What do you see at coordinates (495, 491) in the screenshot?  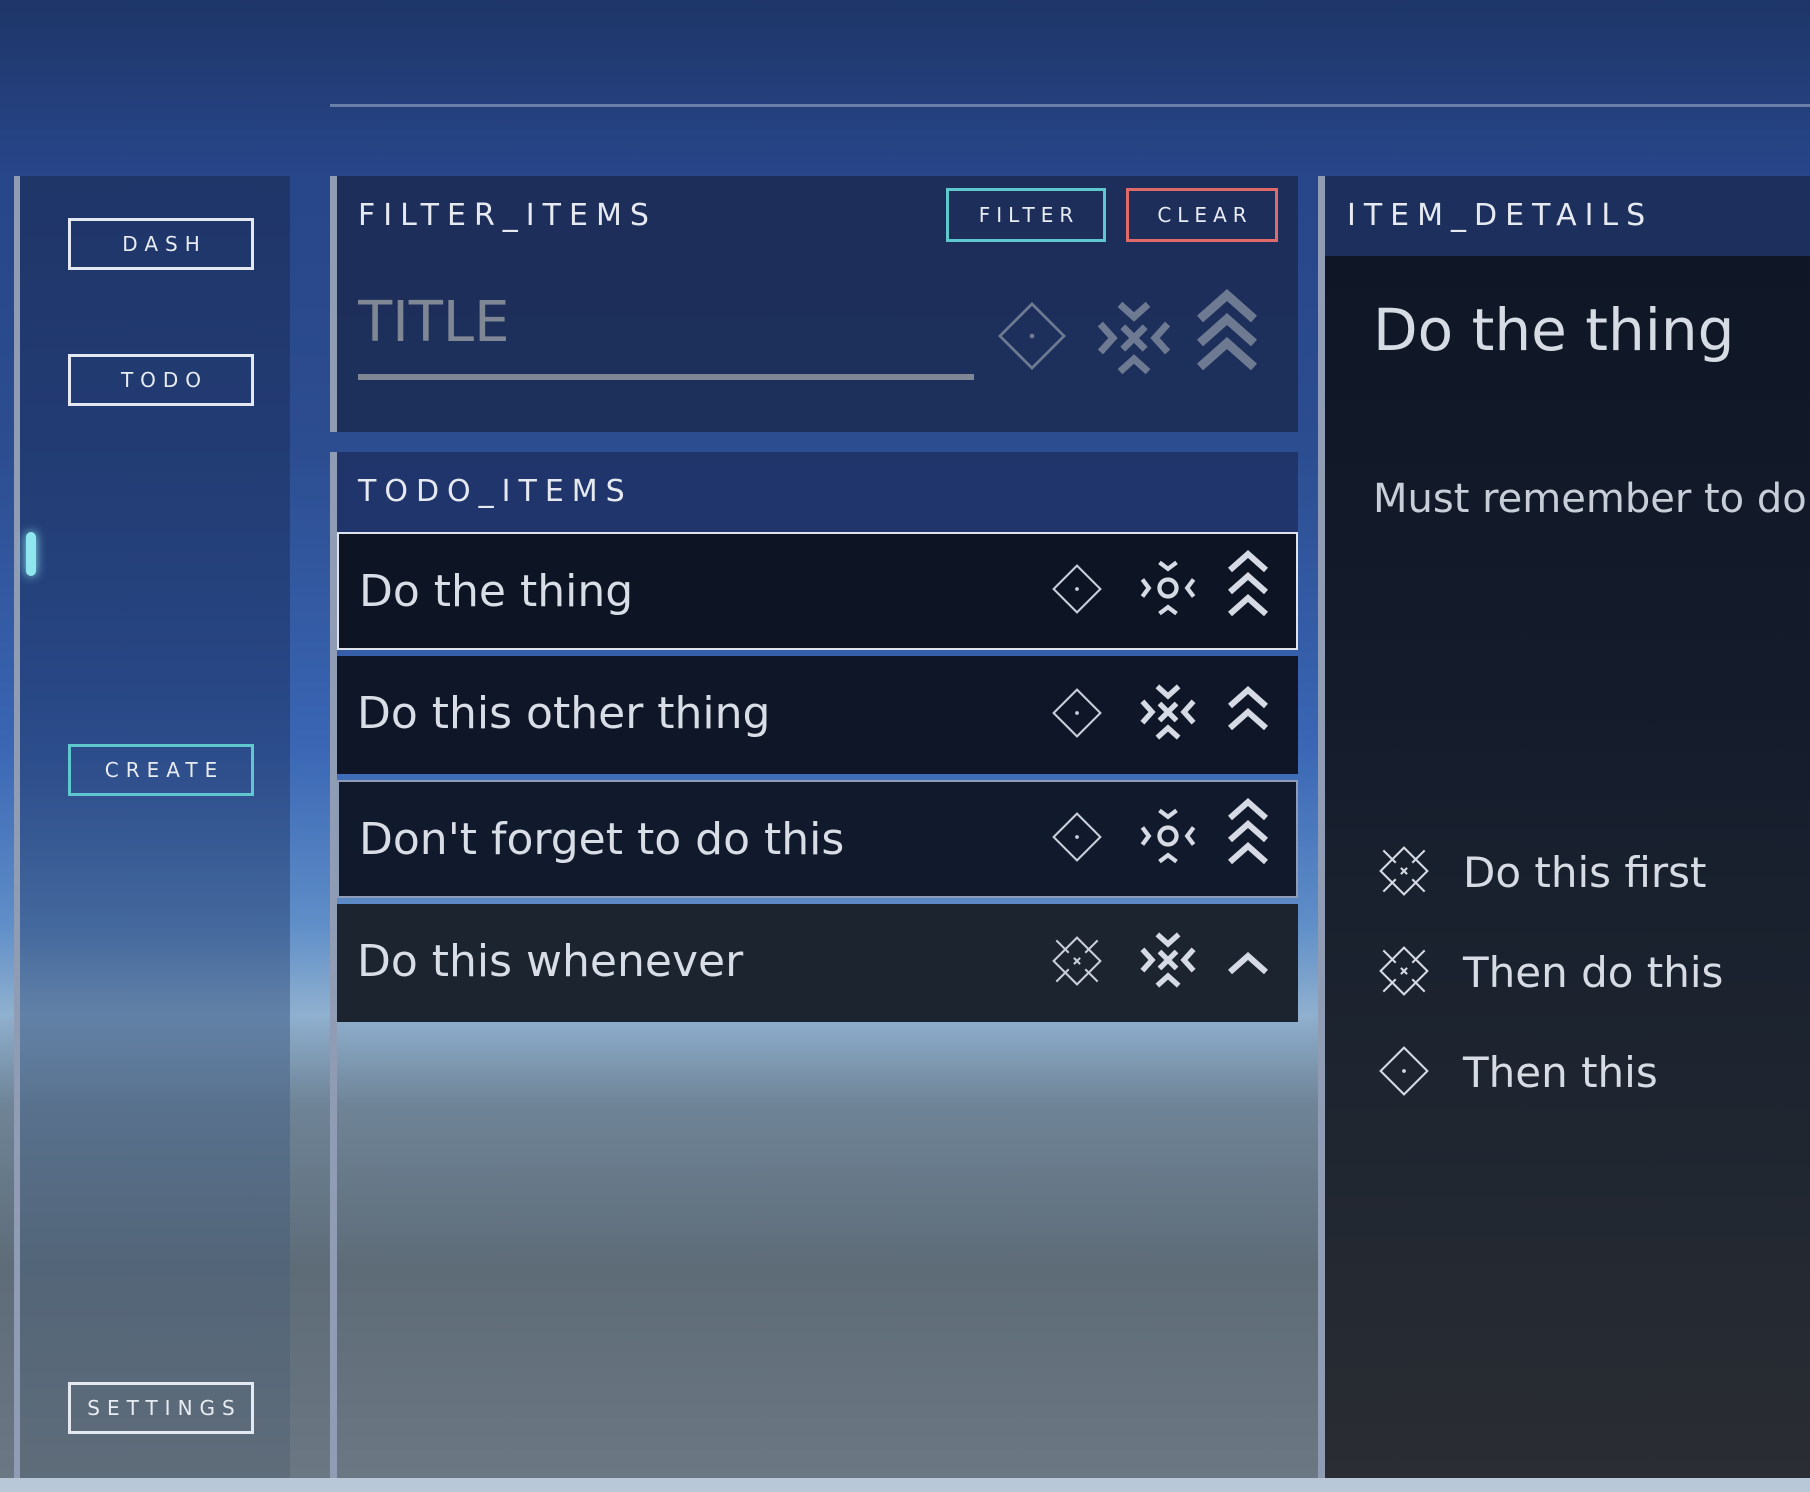 I see `todo-panel-title: TODO_ITEMS` at bounding box center [495, 491].